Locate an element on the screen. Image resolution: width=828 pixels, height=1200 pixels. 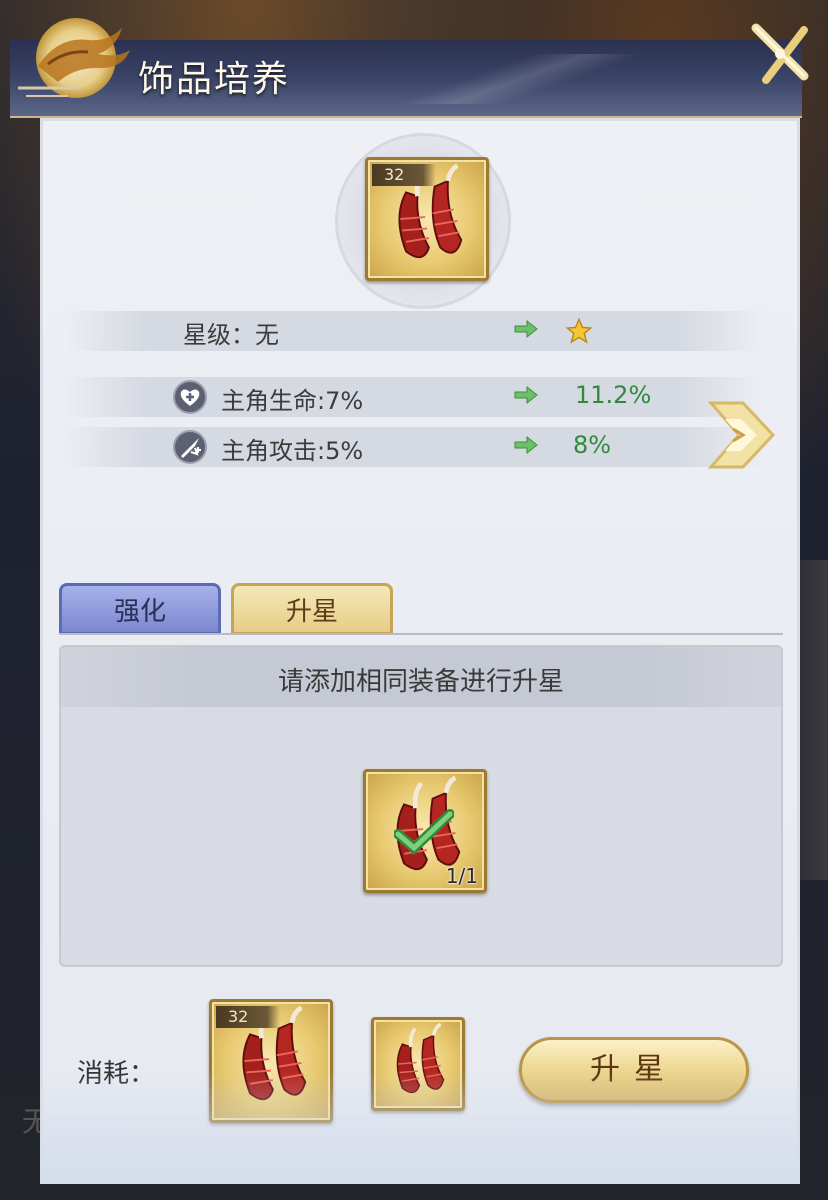
hp-stat-label: 主角生命:7% is located at coordinates (292, 401).